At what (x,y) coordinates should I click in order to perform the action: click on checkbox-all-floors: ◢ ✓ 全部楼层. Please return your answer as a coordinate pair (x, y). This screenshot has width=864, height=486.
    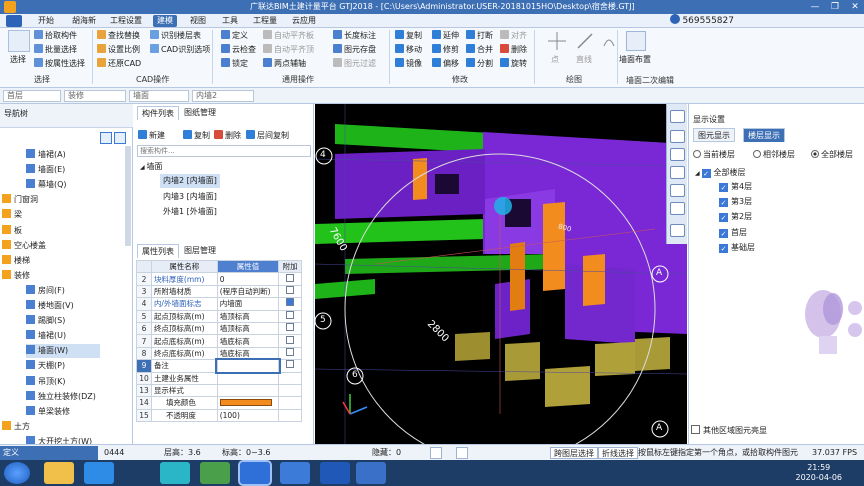
    Looking at the image, I should click on (720, 173).